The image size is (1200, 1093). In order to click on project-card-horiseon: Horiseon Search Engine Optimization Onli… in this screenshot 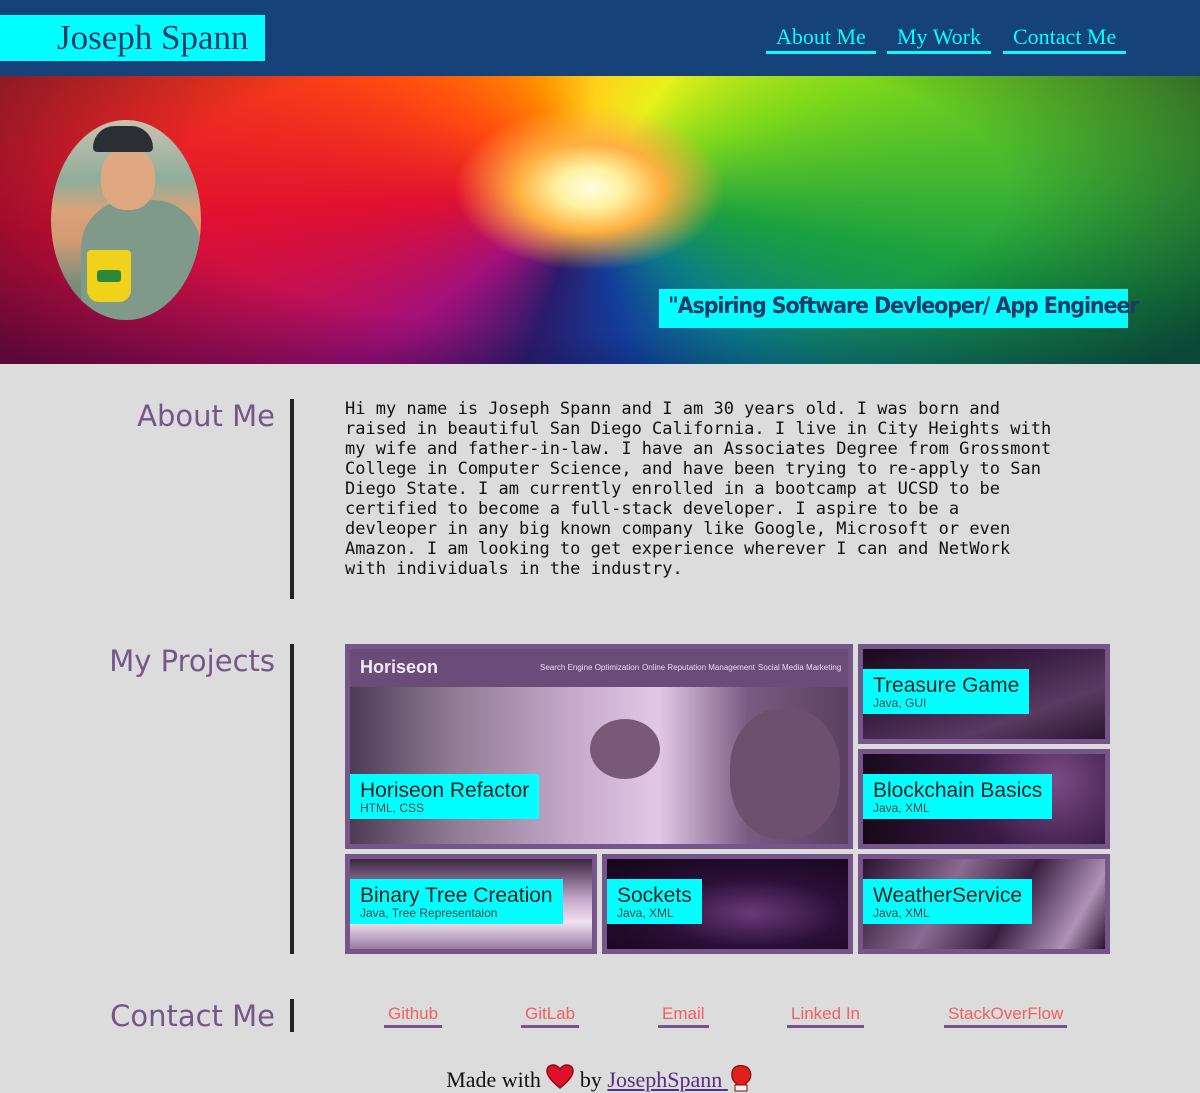, I will do `click(599, 746)`.